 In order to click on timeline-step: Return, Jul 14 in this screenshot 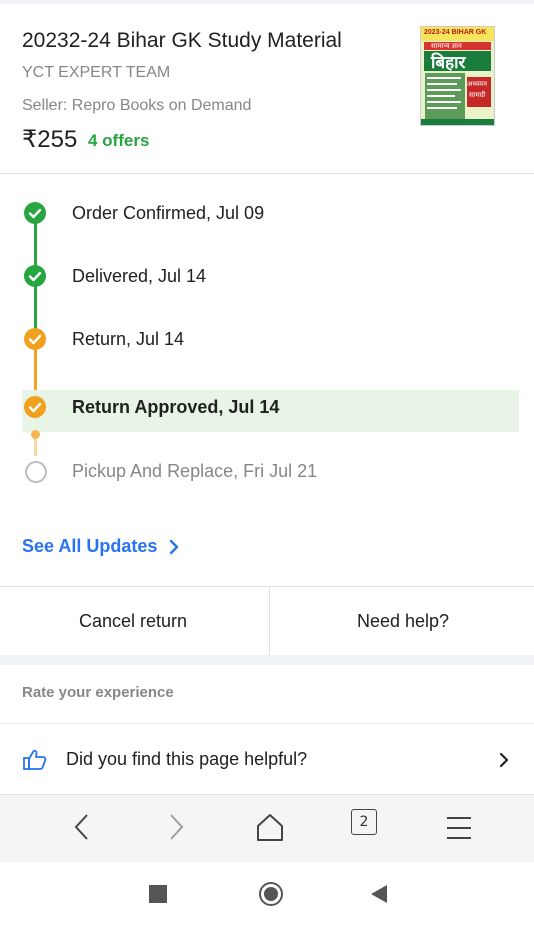, I will do `click(267, 339)`.